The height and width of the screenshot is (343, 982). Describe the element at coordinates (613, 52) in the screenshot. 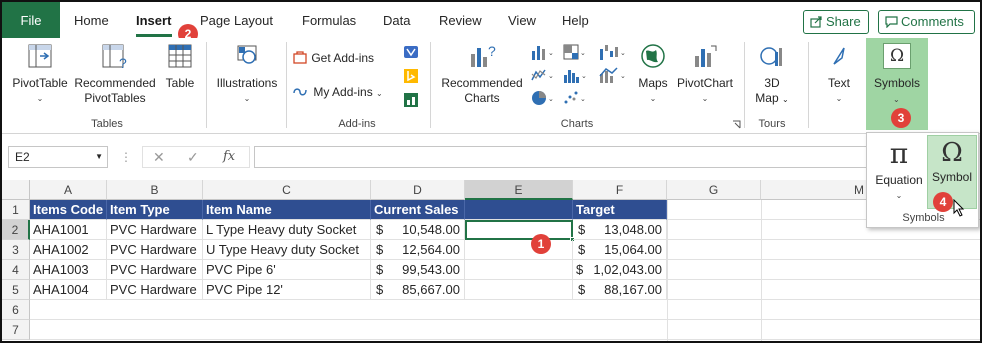

I see `waterfall-chart-icon: ⌄` at that location.